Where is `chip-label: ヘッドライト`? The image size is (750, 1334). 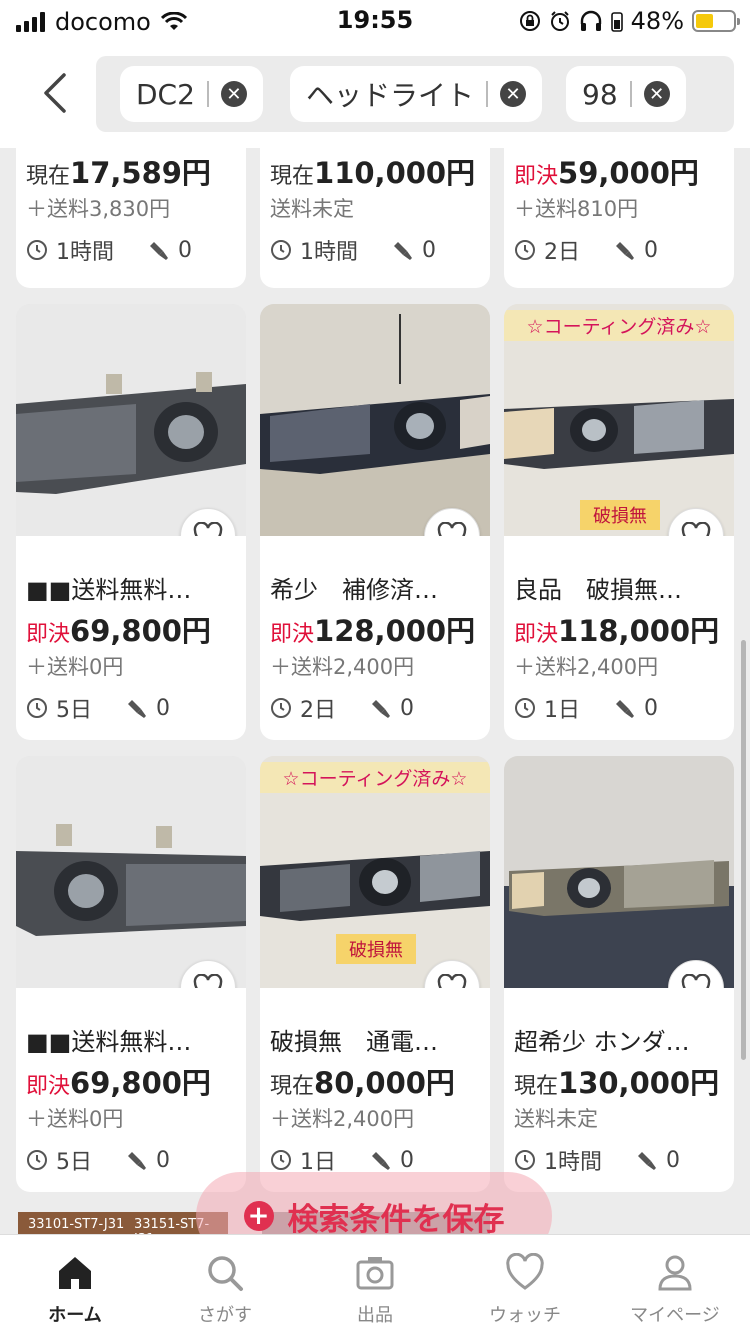 chip-label: ヘッドライト is located at coordinates (390, 95).